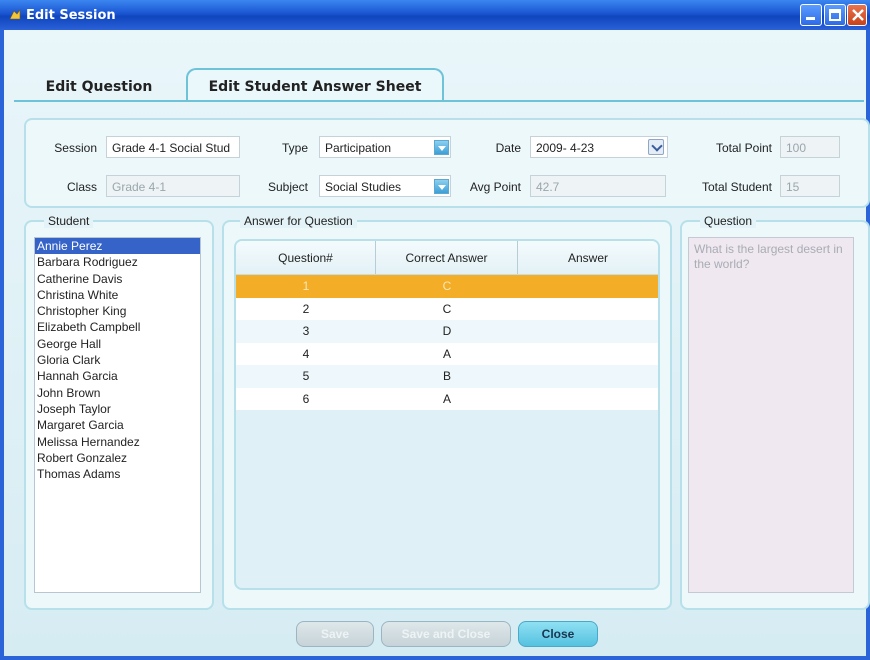 This screenshot has height=660, width=870. I want to click on chevron-down-icon, so click(656, 147).